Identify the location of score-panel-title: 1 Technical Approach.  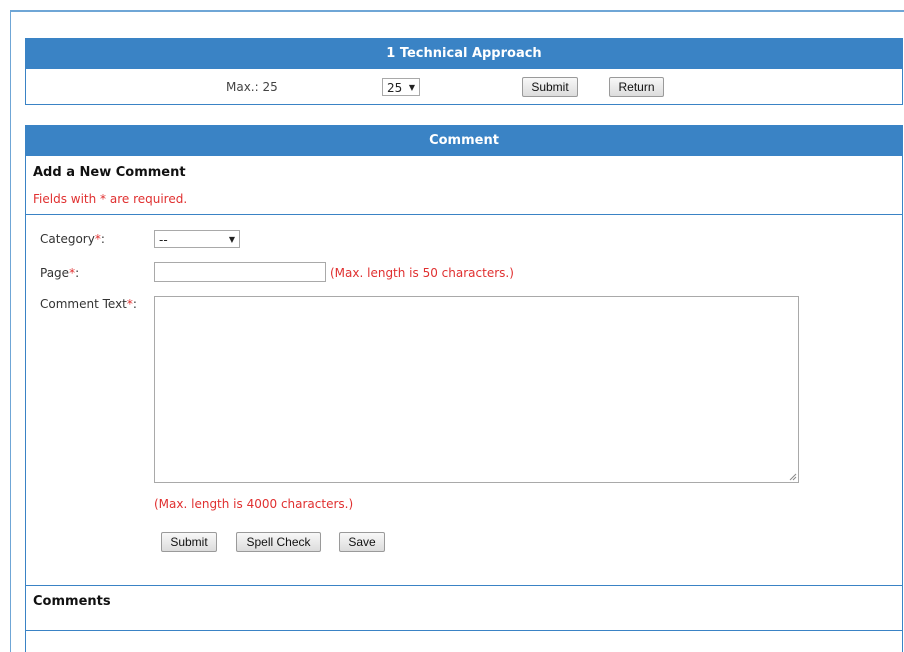
(464, 54).